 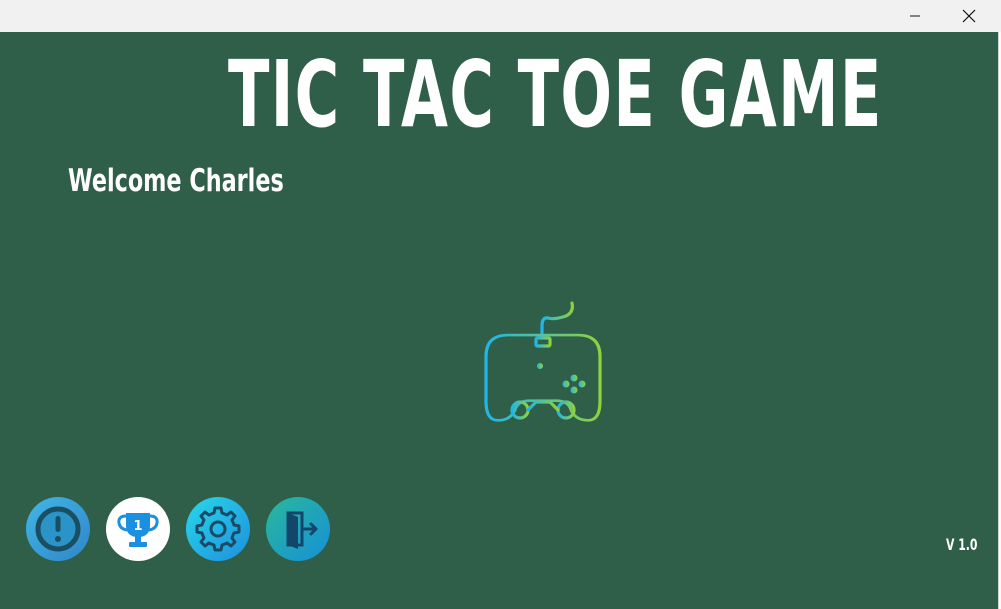 I want to click on close-button, so click(x=969, y=16).